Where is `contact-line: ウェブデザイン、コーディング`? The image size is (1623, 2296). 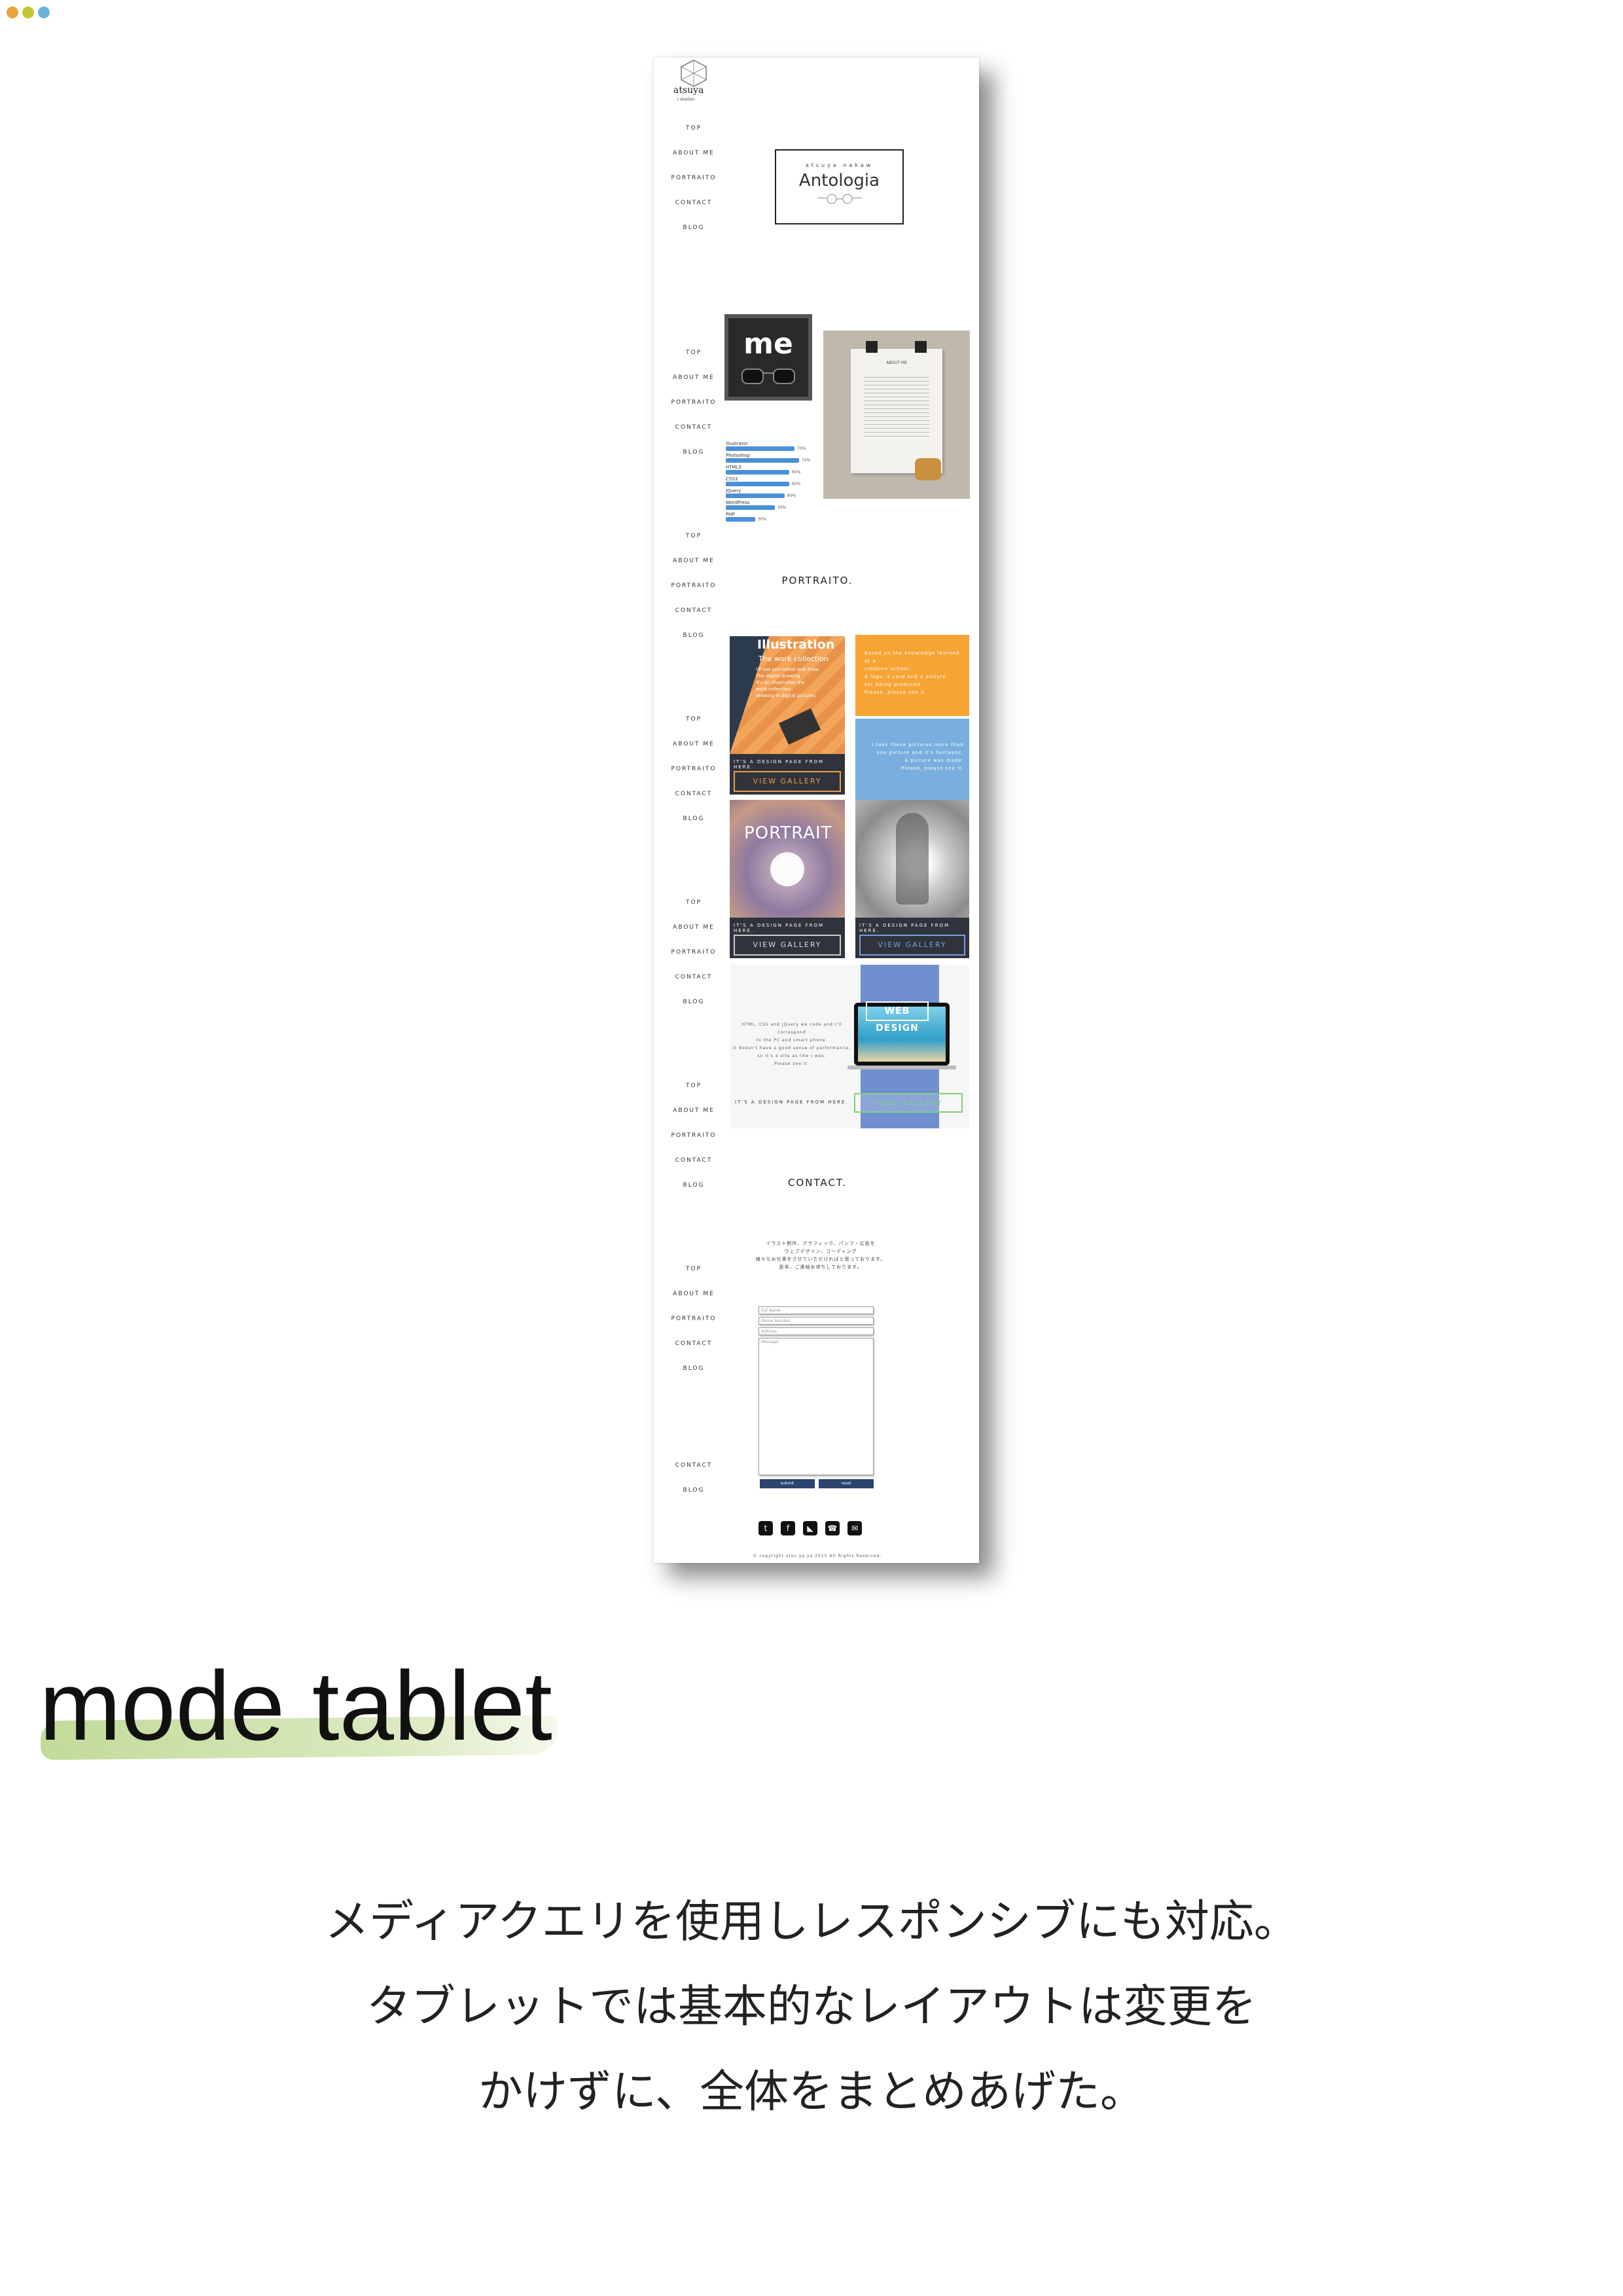 contact-line: ウェブデザイン、コーディング is located at coordinates (820, 1251).